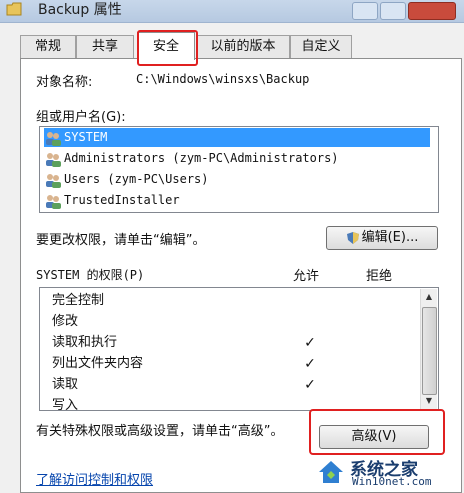 Image resolution: width=464 pixels, height=493 pixels. What do you see at coordinates (14, 9) in the screenshot?
I see `folder-icon` at bounding box center [14, 9].